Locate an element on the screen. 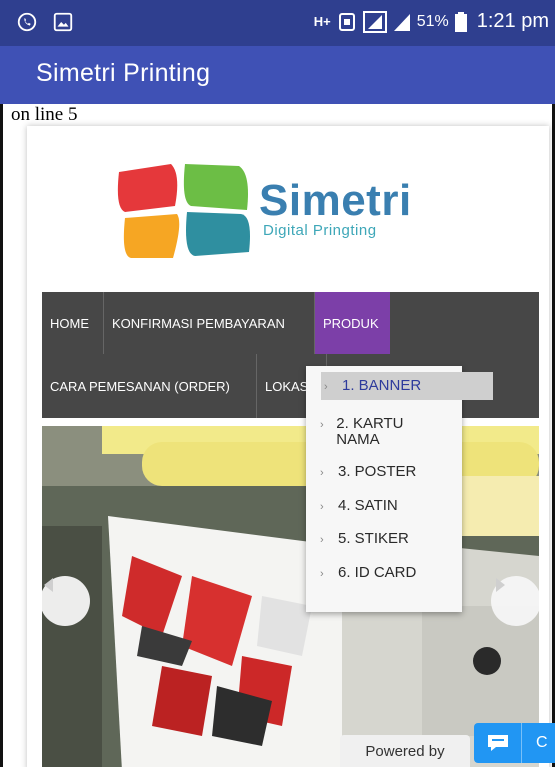 This screenshot has height=767, width=555. app-bar: Simetri Printing is located at coordinates (277, 75).